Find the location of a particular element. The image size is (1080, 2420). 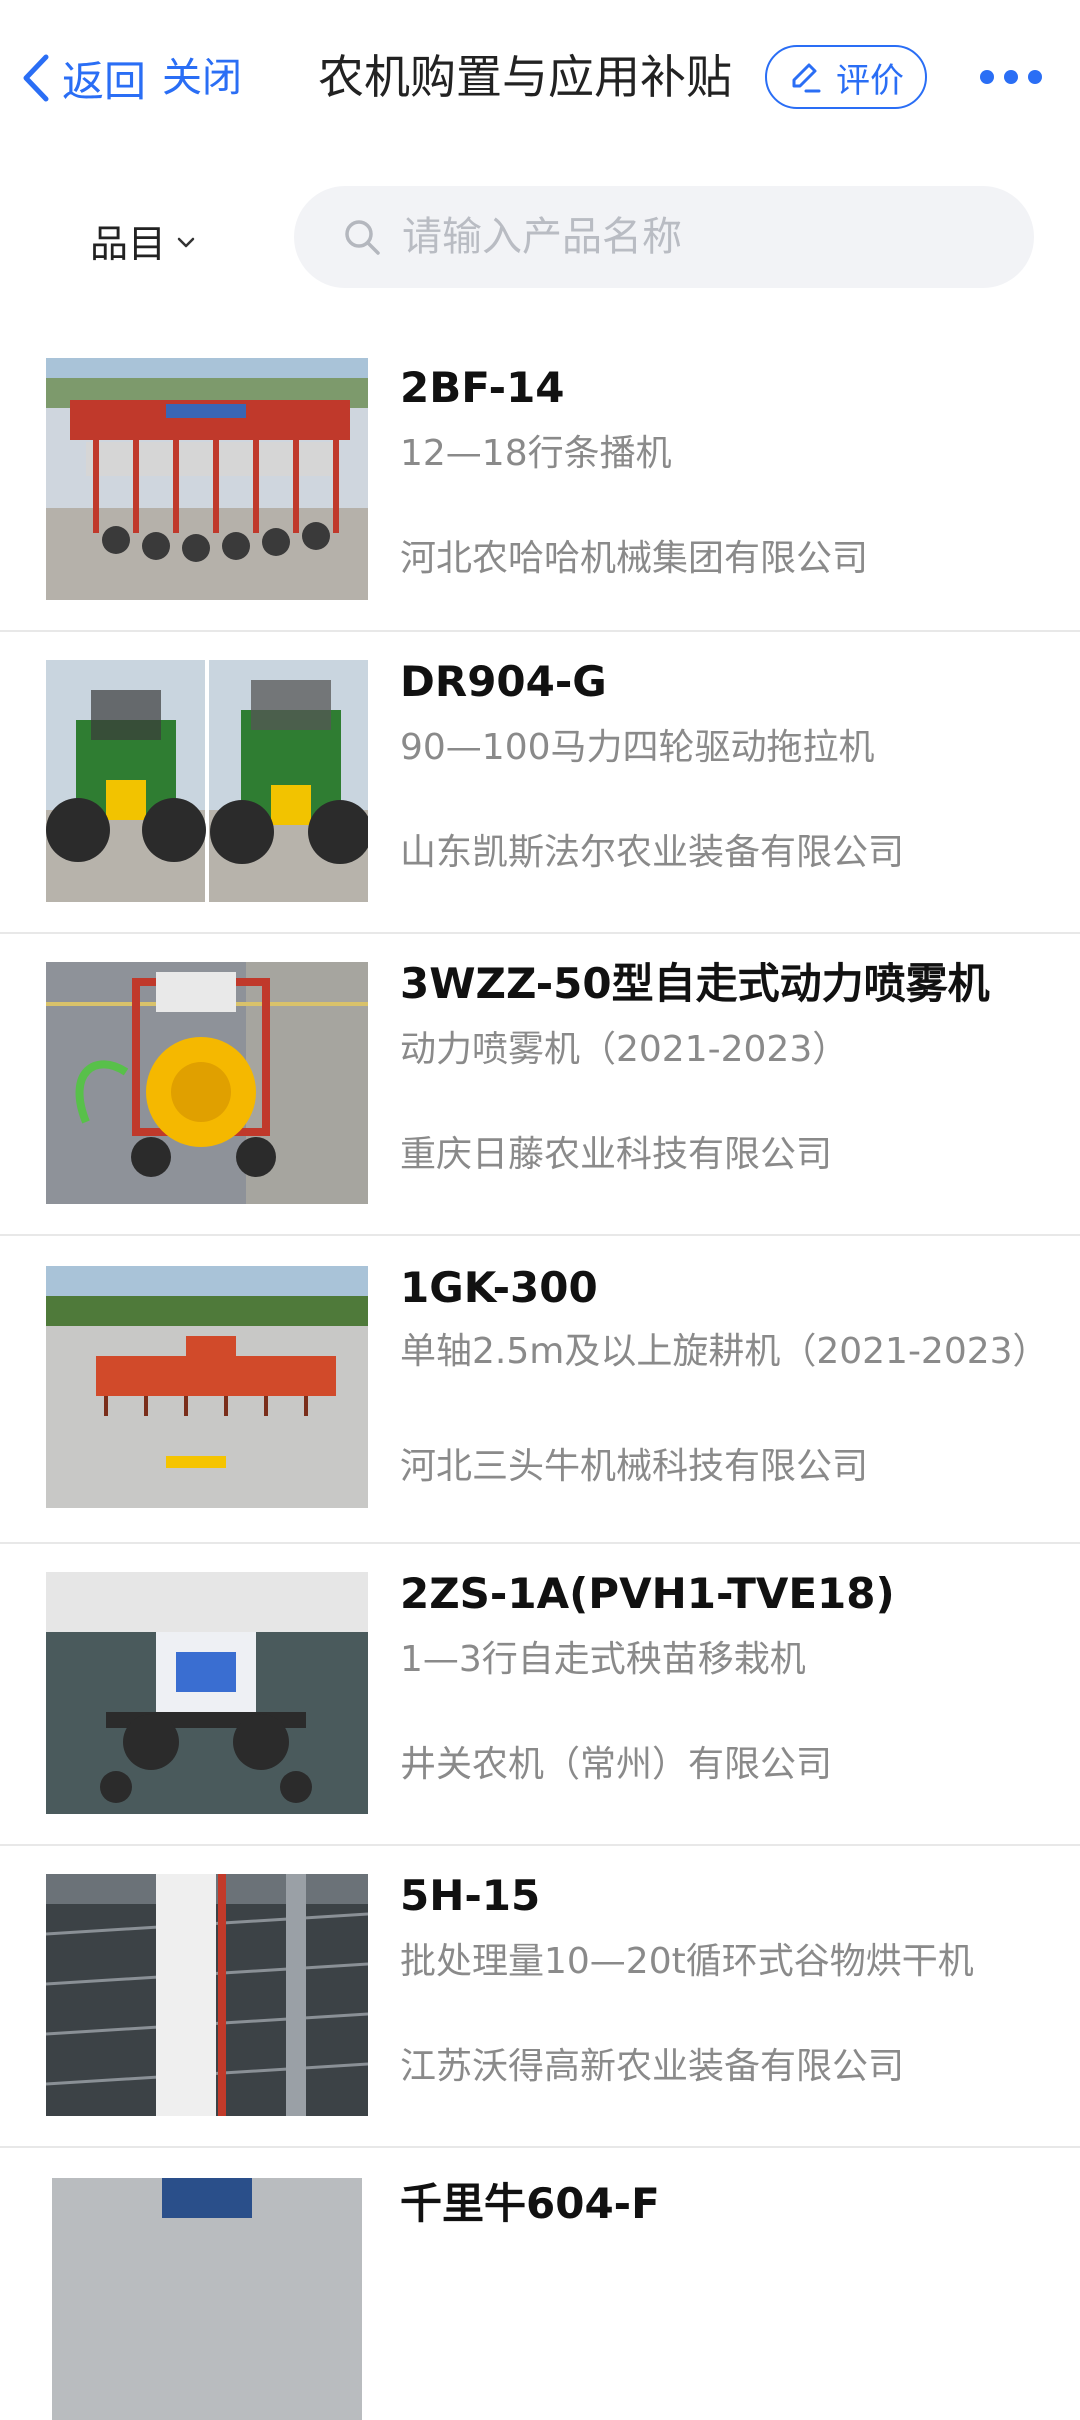

product-model: 千里牛604-F is located at coordinates (530, 2203).